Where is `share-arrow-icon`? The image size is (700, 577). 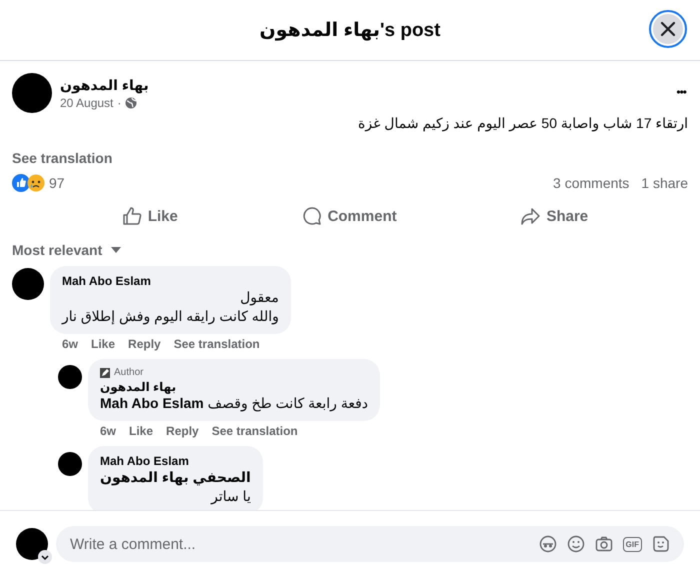 share-arrow-icon is located at coordinates (530, 216).